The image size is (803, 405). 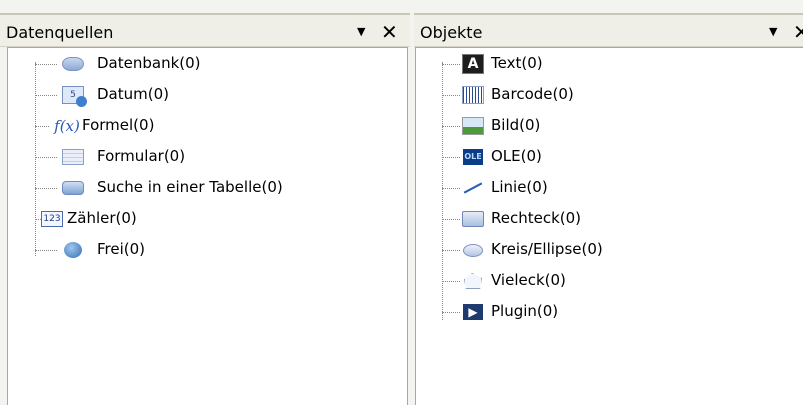 What do you see at coordinates (118, 125) in the screenshot?
I see `tree-item-label: Formel(0)` at bounding box center [118, 125].